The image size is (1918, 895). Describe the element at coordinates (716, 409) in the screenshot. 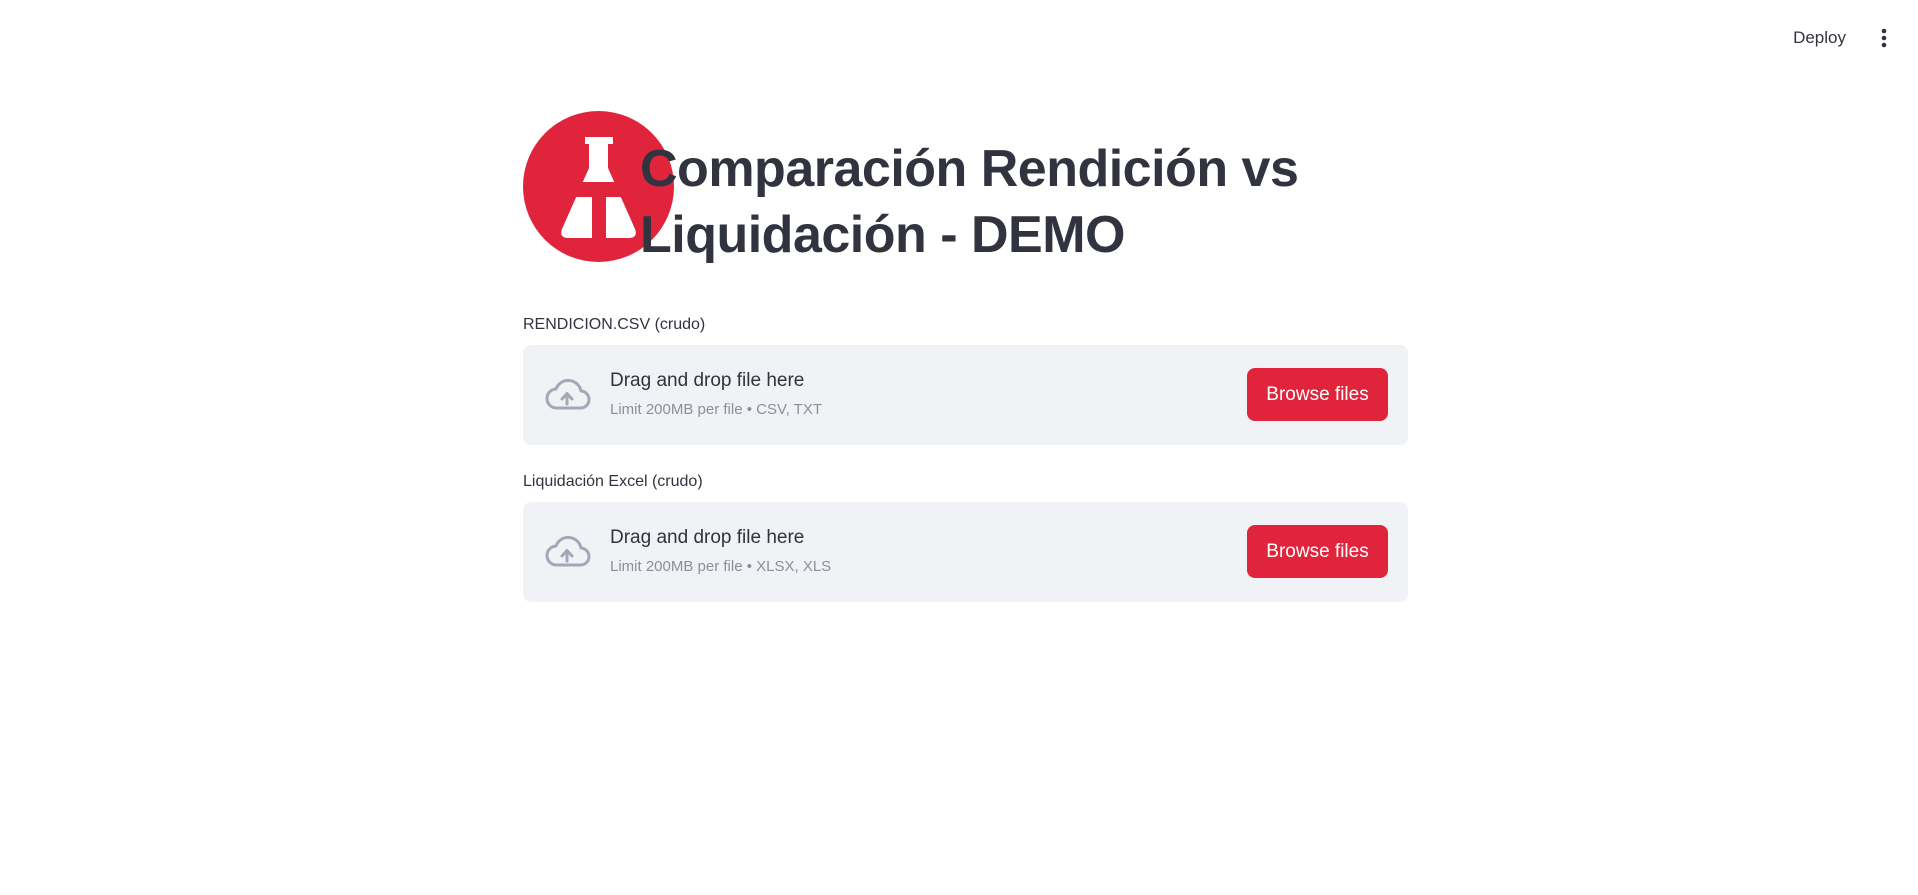

I see `drop-limit: Limit 200MB per file • CSV, TXT` at that location.